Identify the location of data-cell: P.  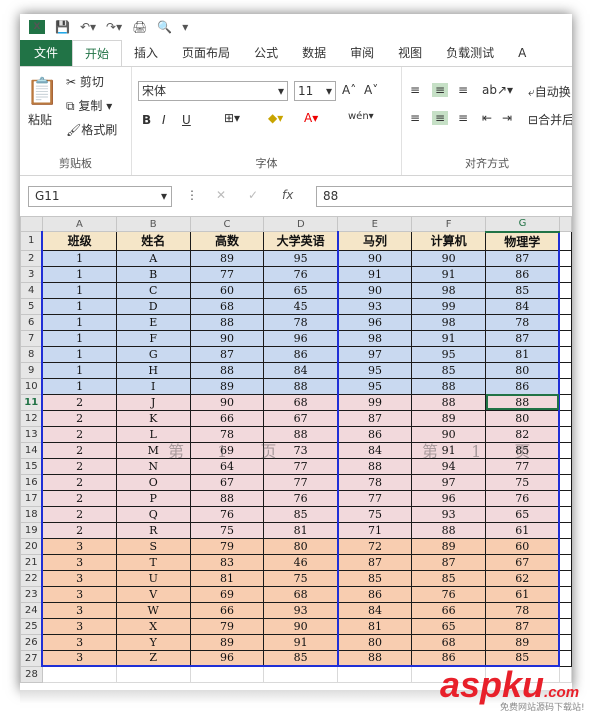
(153, 498).